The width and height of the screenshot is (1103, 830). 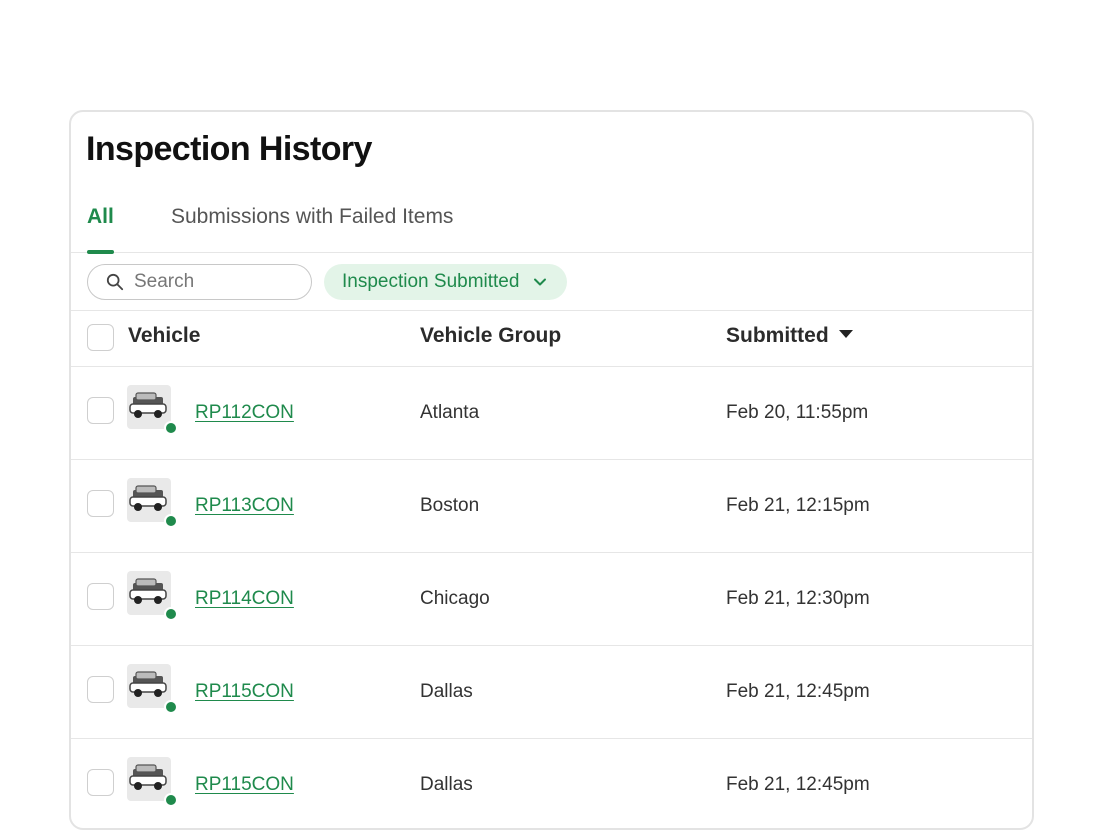 What do you see at coordinates (450, 505) in the screenshot?
I see `vehicle-group-cell: Boston` at bounding box center [450, 505].